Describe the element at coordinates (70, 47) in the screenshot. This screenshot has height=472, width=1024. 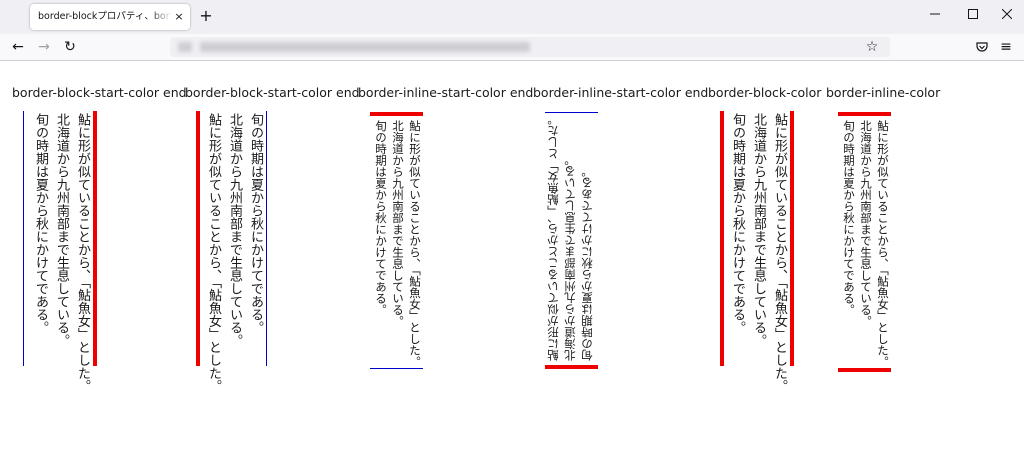
I see `reload-icon: ↻` at that location.